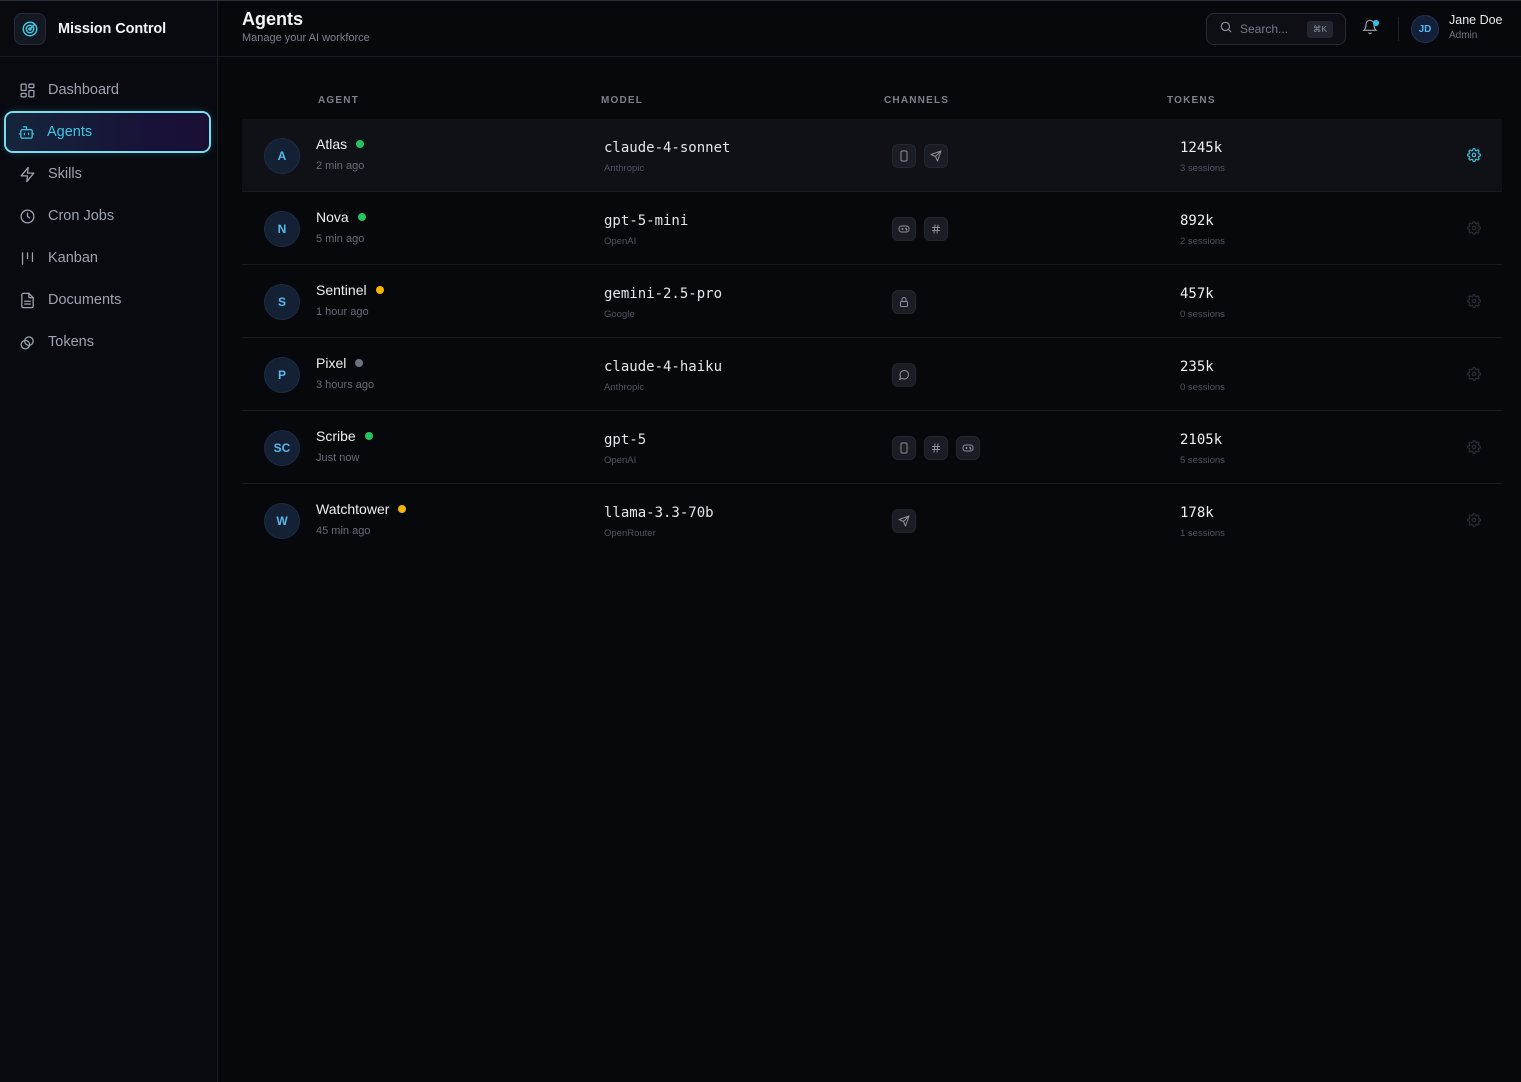  What do you see at coordinates (338, 458) in the screenshot?
I see `agent-last-active: Just now` at bounding box center [338, 458].